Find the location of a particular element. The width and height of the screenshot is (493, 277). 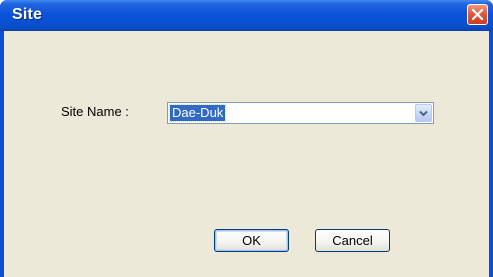

site-name-dropdown: Dae-Duk is located at coordinates (300, 113).